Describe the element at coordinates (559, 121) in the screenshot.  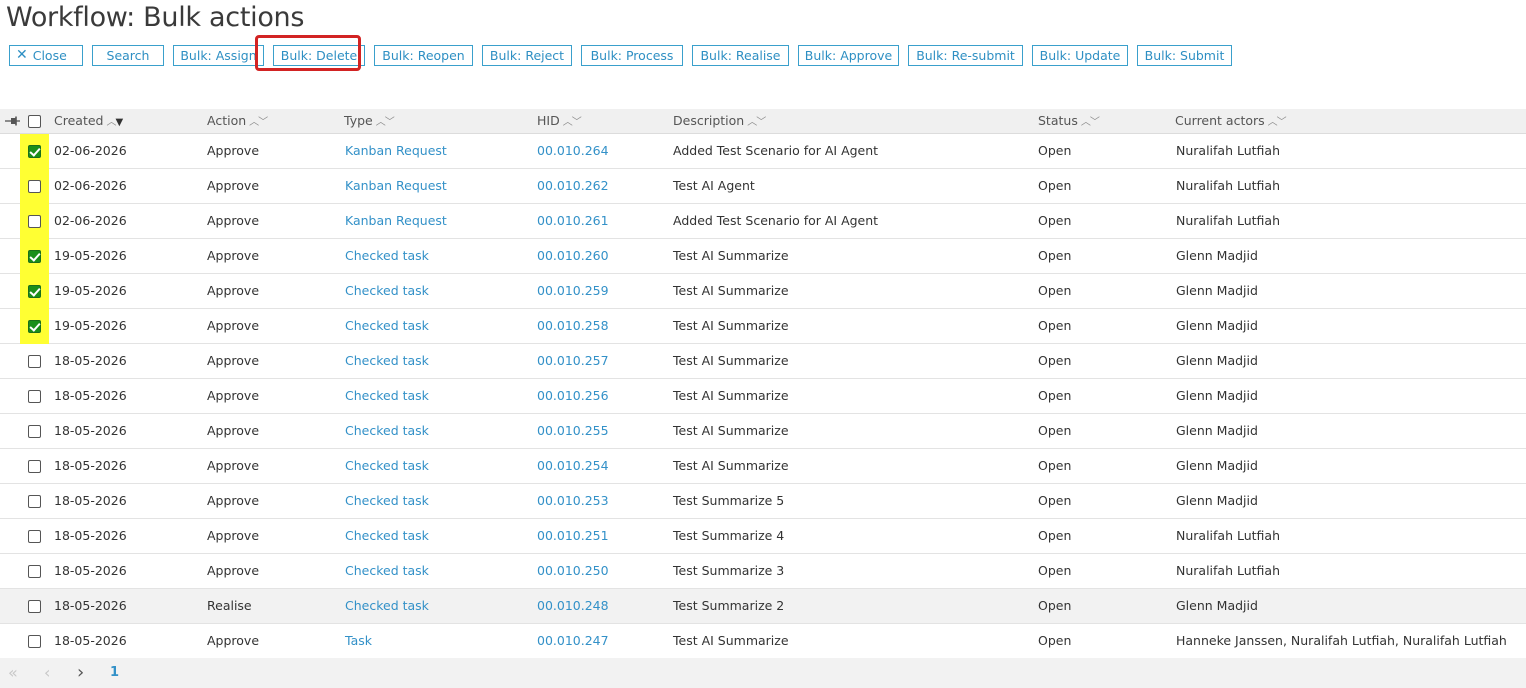
I see `column-header-hid: HID ︿﹀` at that location.